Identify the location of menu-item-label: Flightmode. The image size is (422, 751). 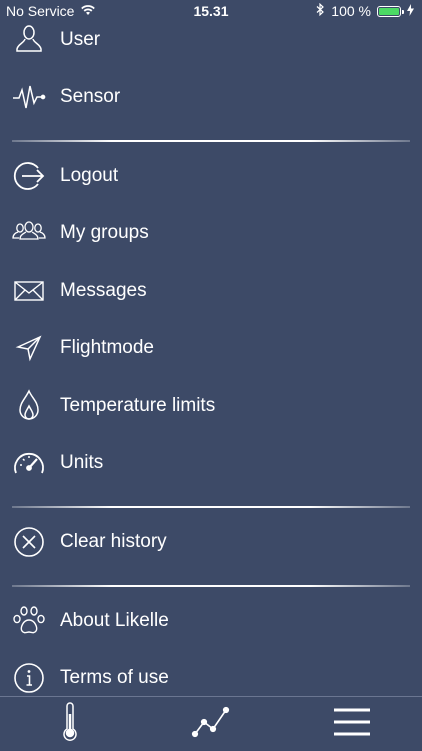
(107, 347).